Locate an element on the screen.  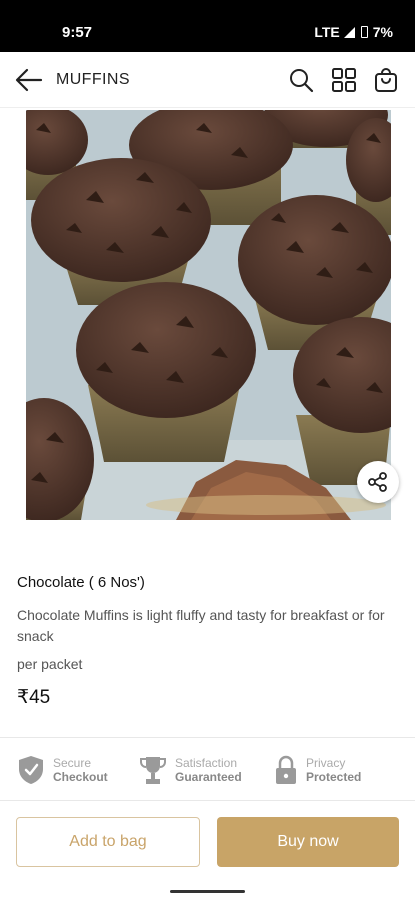
status-indicators: LTE 7% is located at coordinates (353, 32).